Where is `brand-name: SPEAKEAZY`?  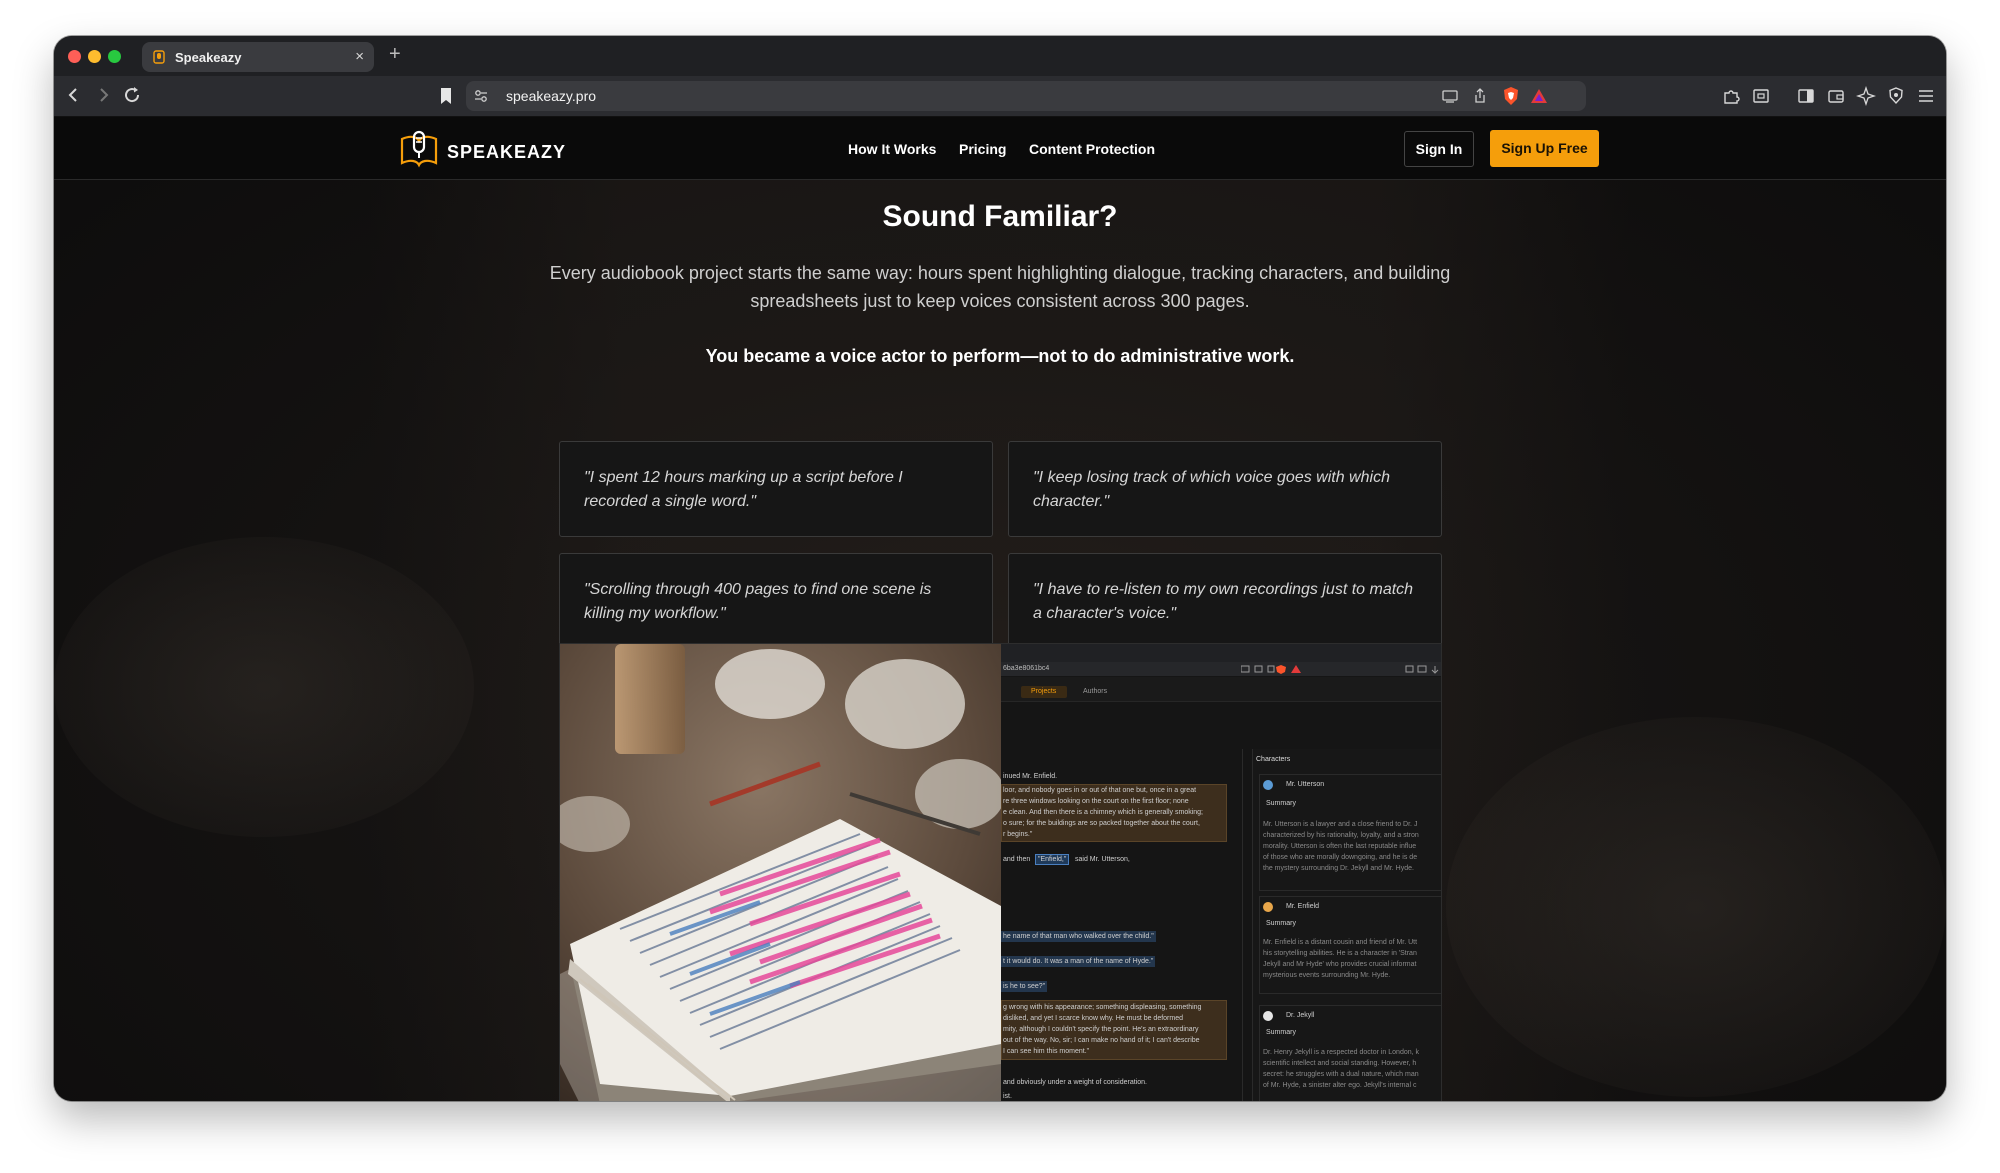
brand-name: SPEAKEAZY is located at coordinates (506, 152).